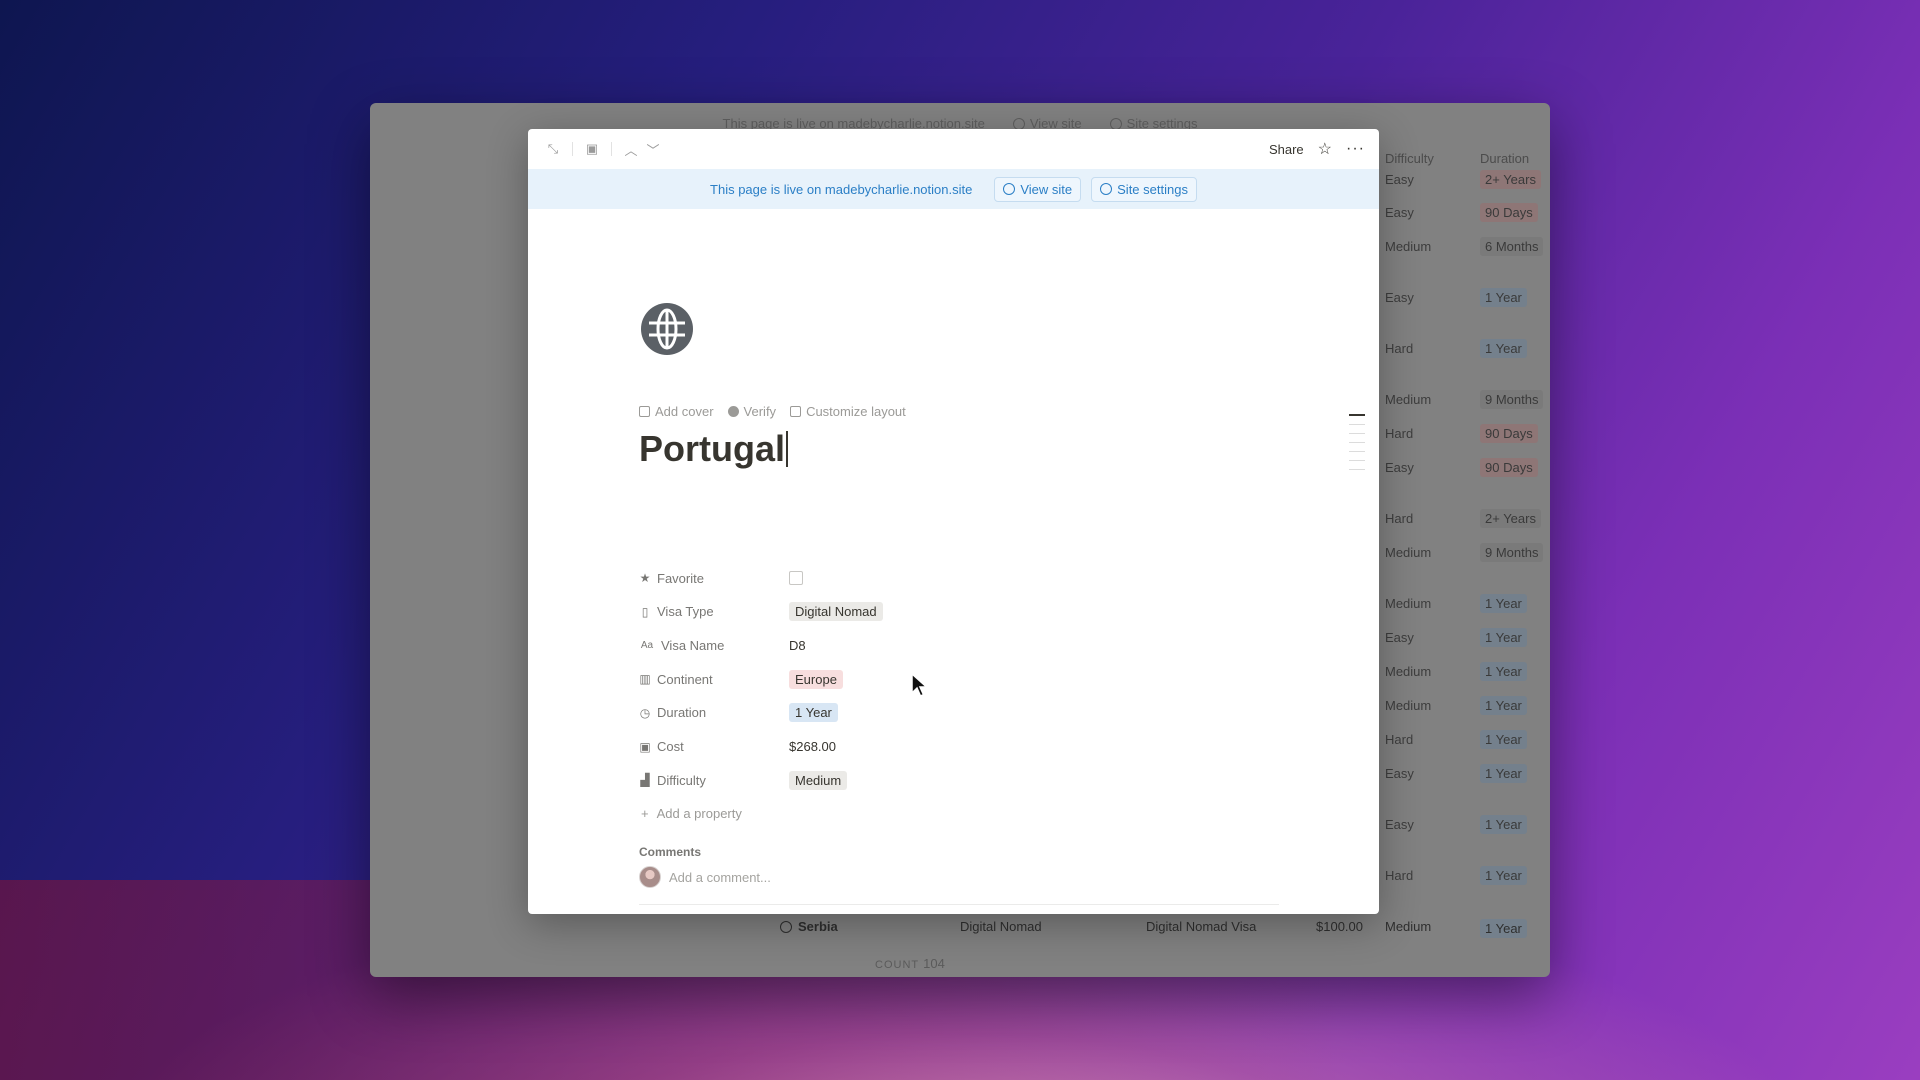 The height and width of the screenshot is (1080, 1920). Describe the element at coordinates (1339, 926) in the screenshot. I see `serbia-cost: $100.00` at that location.